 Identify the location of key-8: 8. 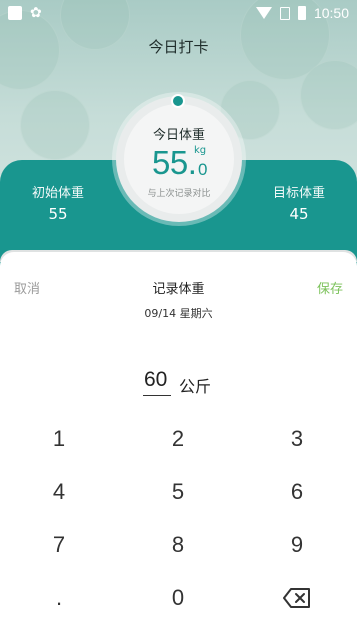
(178, 545).